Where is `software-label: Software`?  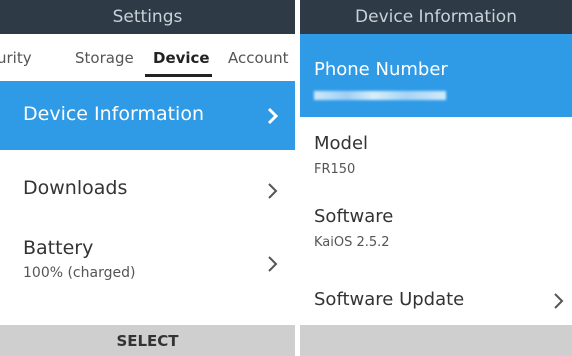 software-label: Software is located at coordinates (354, 216).